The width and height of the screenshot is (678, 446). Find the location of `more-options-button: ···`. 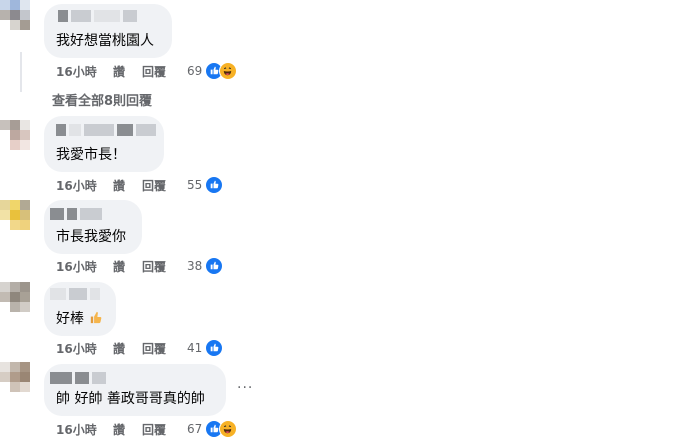

more-options-button: ··· is located at coordinates (245, 388).